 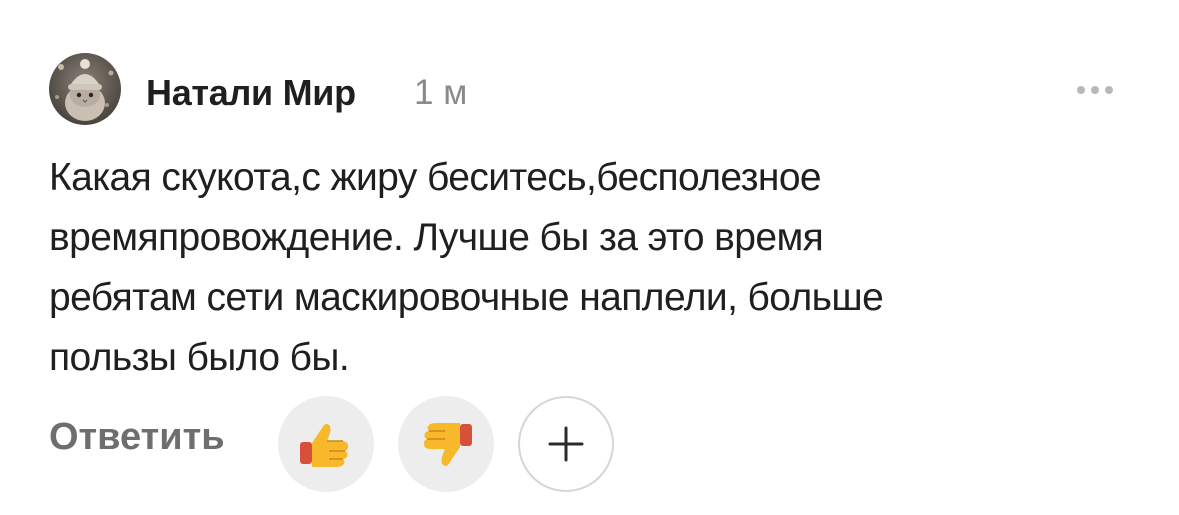 I want to click on add-reaction-button, so click(x=566, y=444).